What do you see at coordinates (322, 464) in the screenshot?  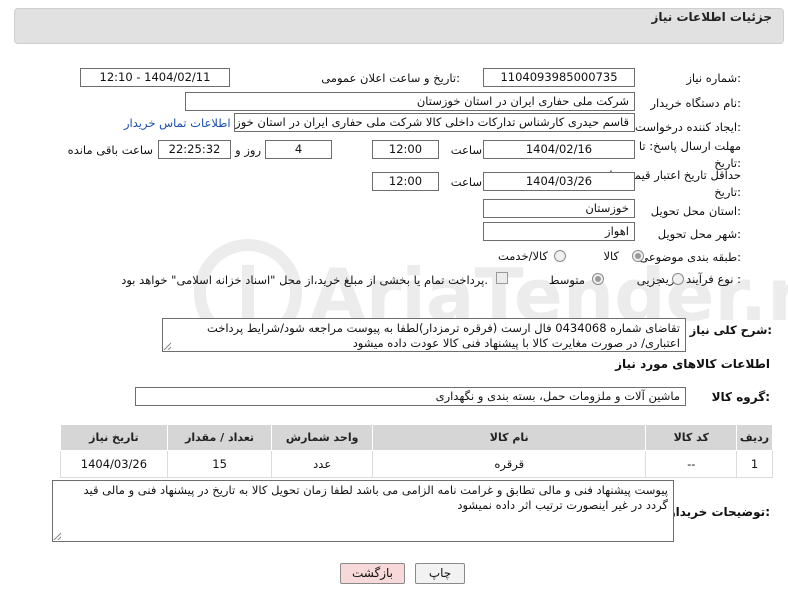 I see `cell-unit: عدد` at bounding box center [322, 464].